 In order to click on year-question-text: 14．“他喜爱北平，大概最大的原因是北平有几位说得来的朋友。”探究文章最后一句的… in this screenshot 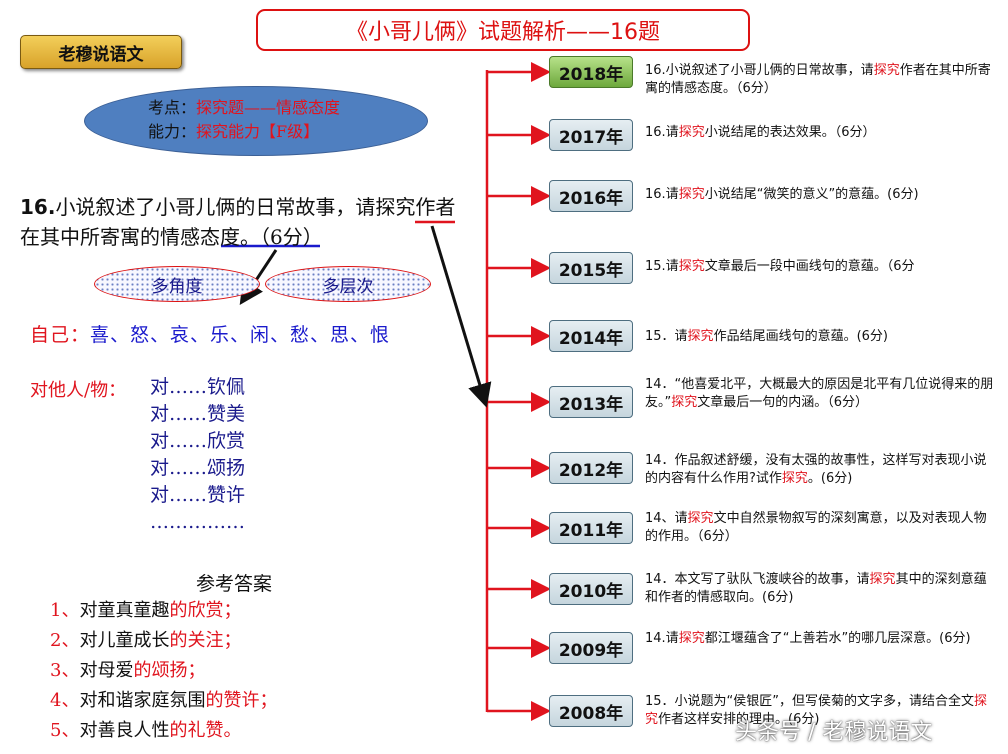, I will do `click(819, 393)`.